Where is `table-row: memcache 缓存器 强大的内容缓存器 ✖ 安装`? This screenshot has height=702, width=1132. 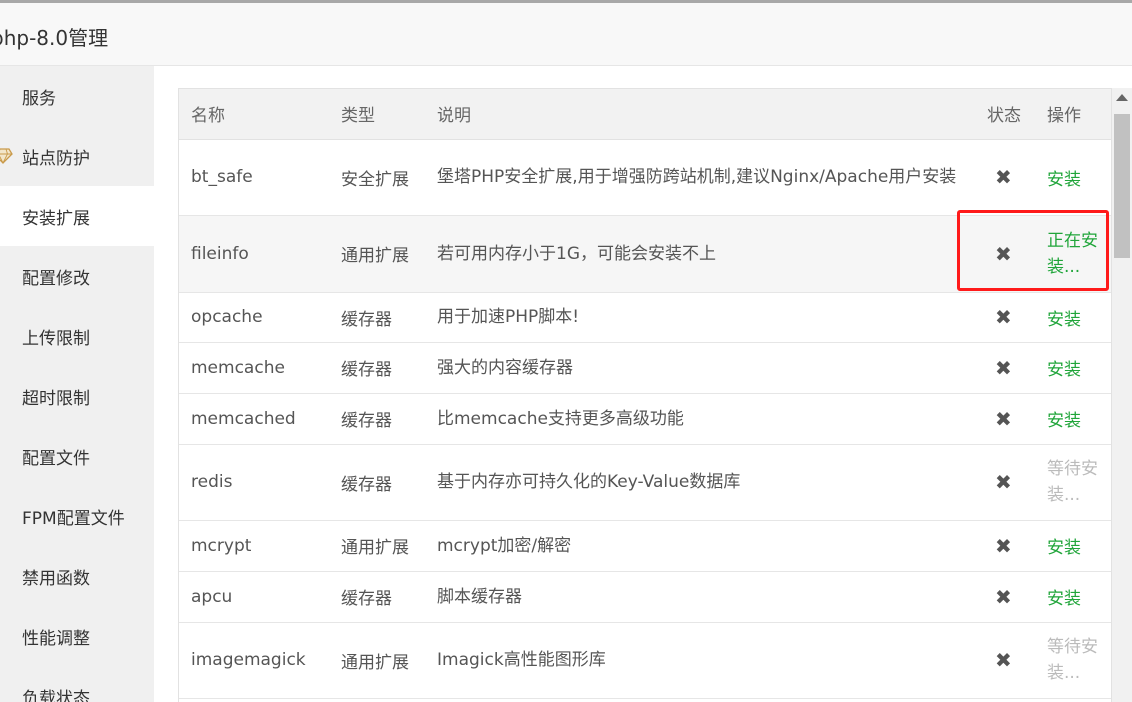 table-row: memcache 缓存器 强大的内容缓存器 ✖ 安装 is located at coordinates (645, 368).